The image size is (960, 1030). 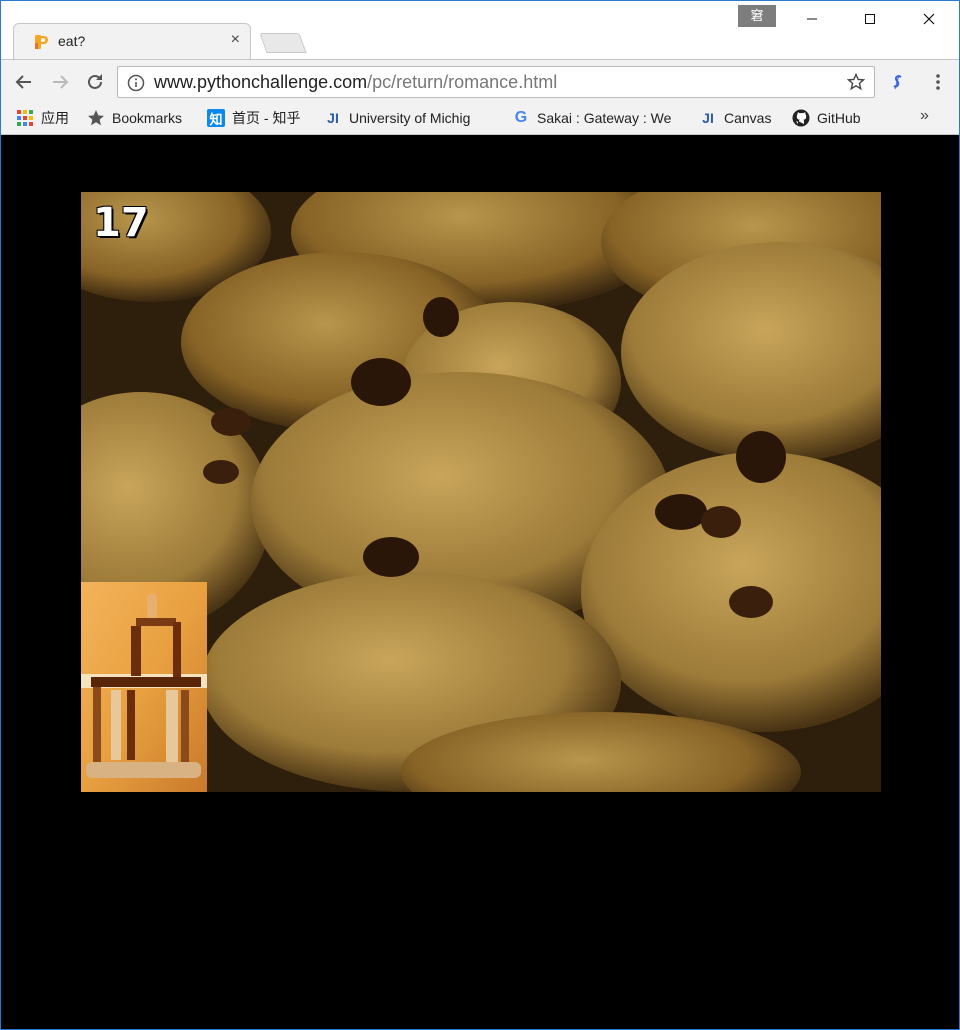 What do you see at coordinates (55, 118) in the screenshot?
I see `bookmark-label: 应用` at bounding box center [55, 118].